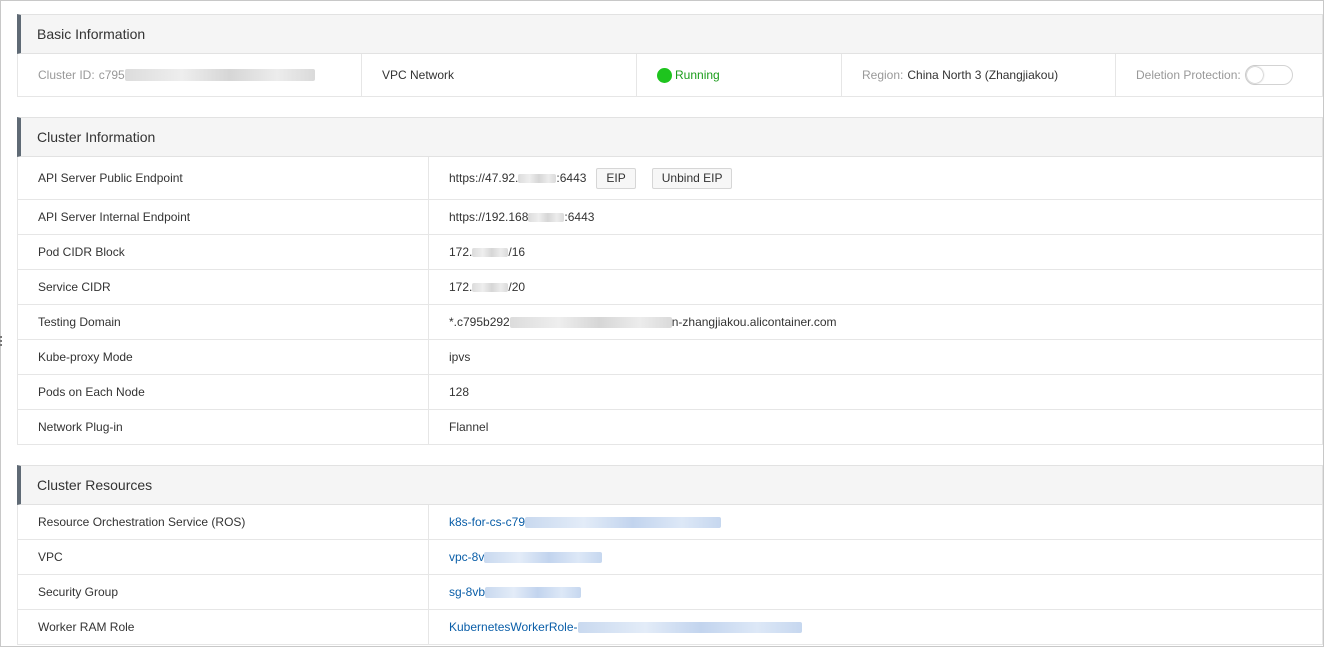 The height and width of the screenshot is (647, 1324). I want to click on row-value: https://47.92. :6443 EIP Unbind EIP, so click(875, 178).